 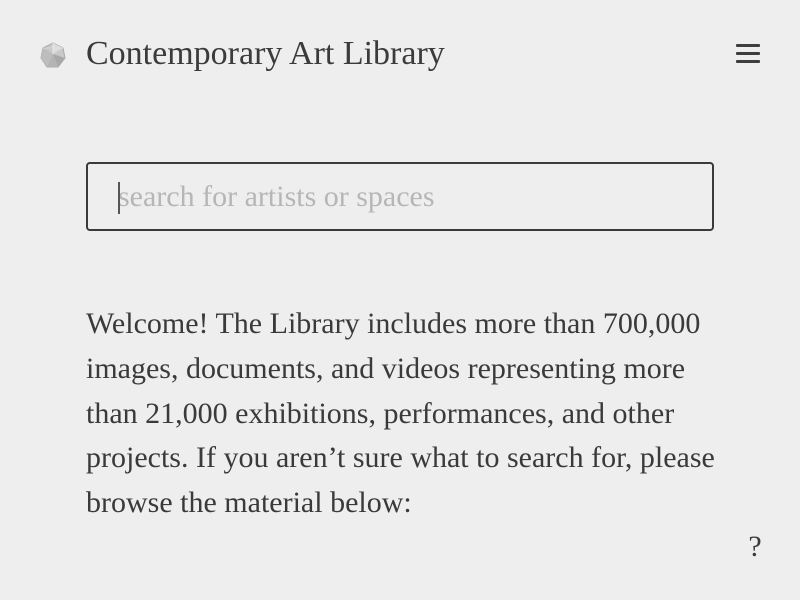 I want to click on text-cursor, so click(x=119, y=198).